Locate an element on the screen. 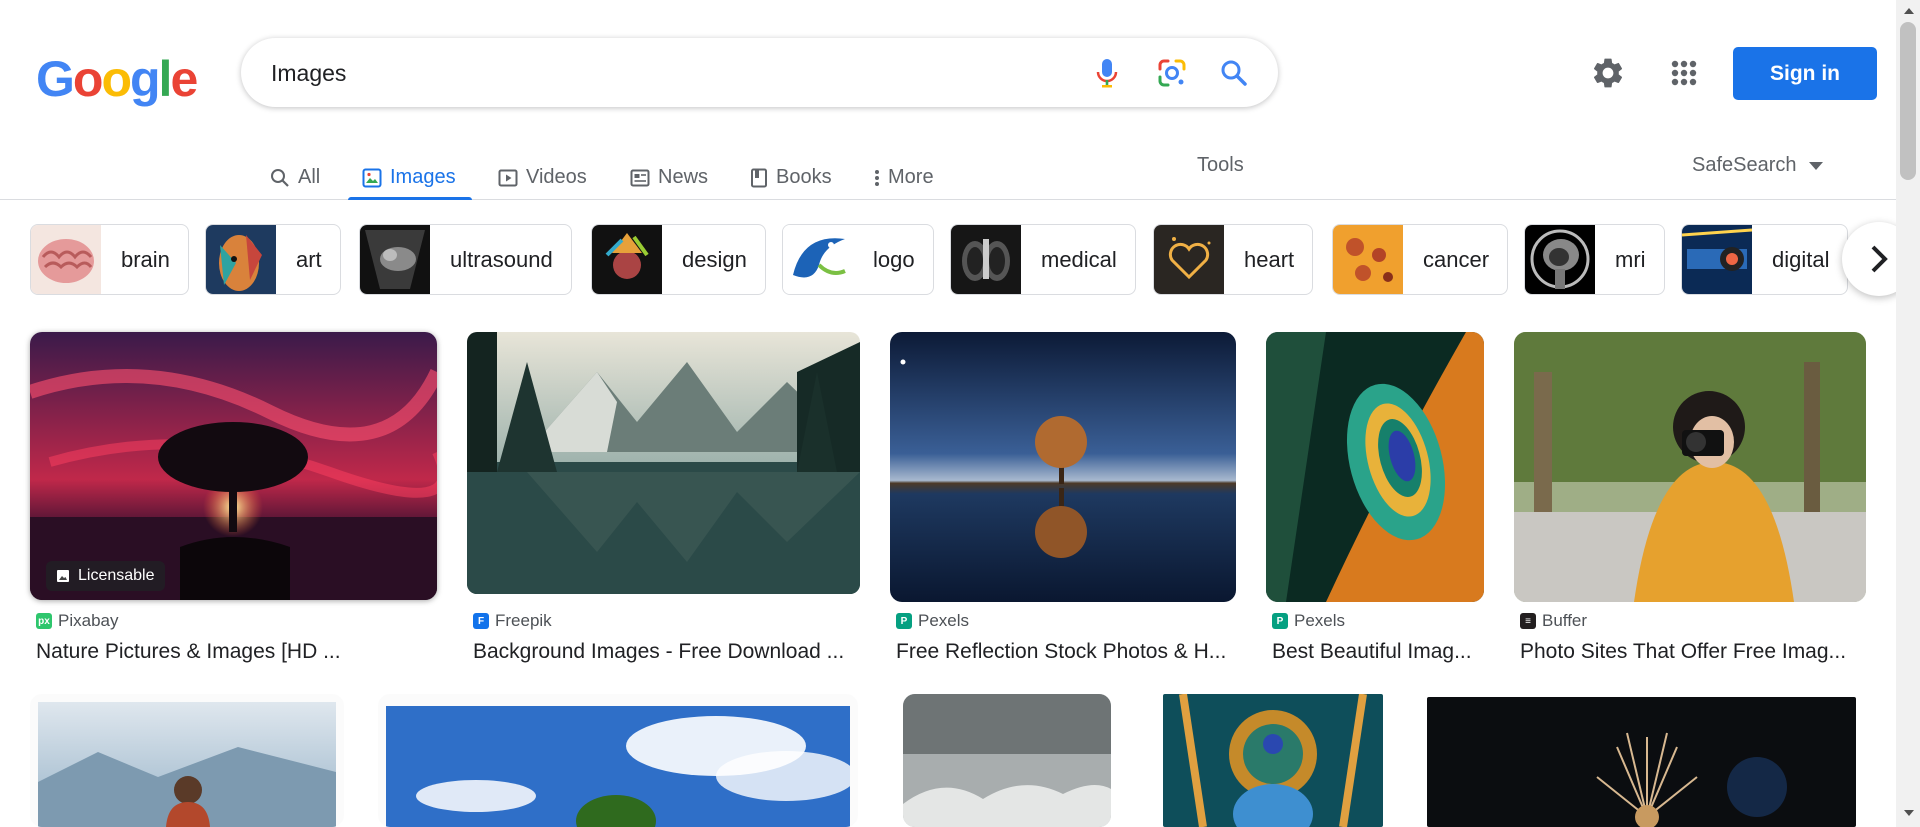 The height and width of the screenshot is (827, 1920). source-name: Buffer is located at coordinates (1565, 620).